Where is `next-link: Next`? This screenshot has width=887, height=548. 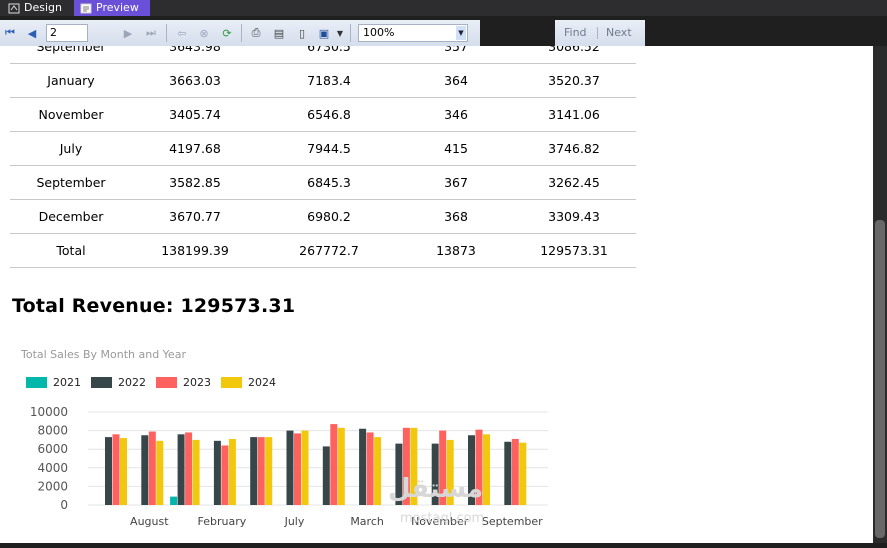 next-link: Next is located at coordinates (619, 32).